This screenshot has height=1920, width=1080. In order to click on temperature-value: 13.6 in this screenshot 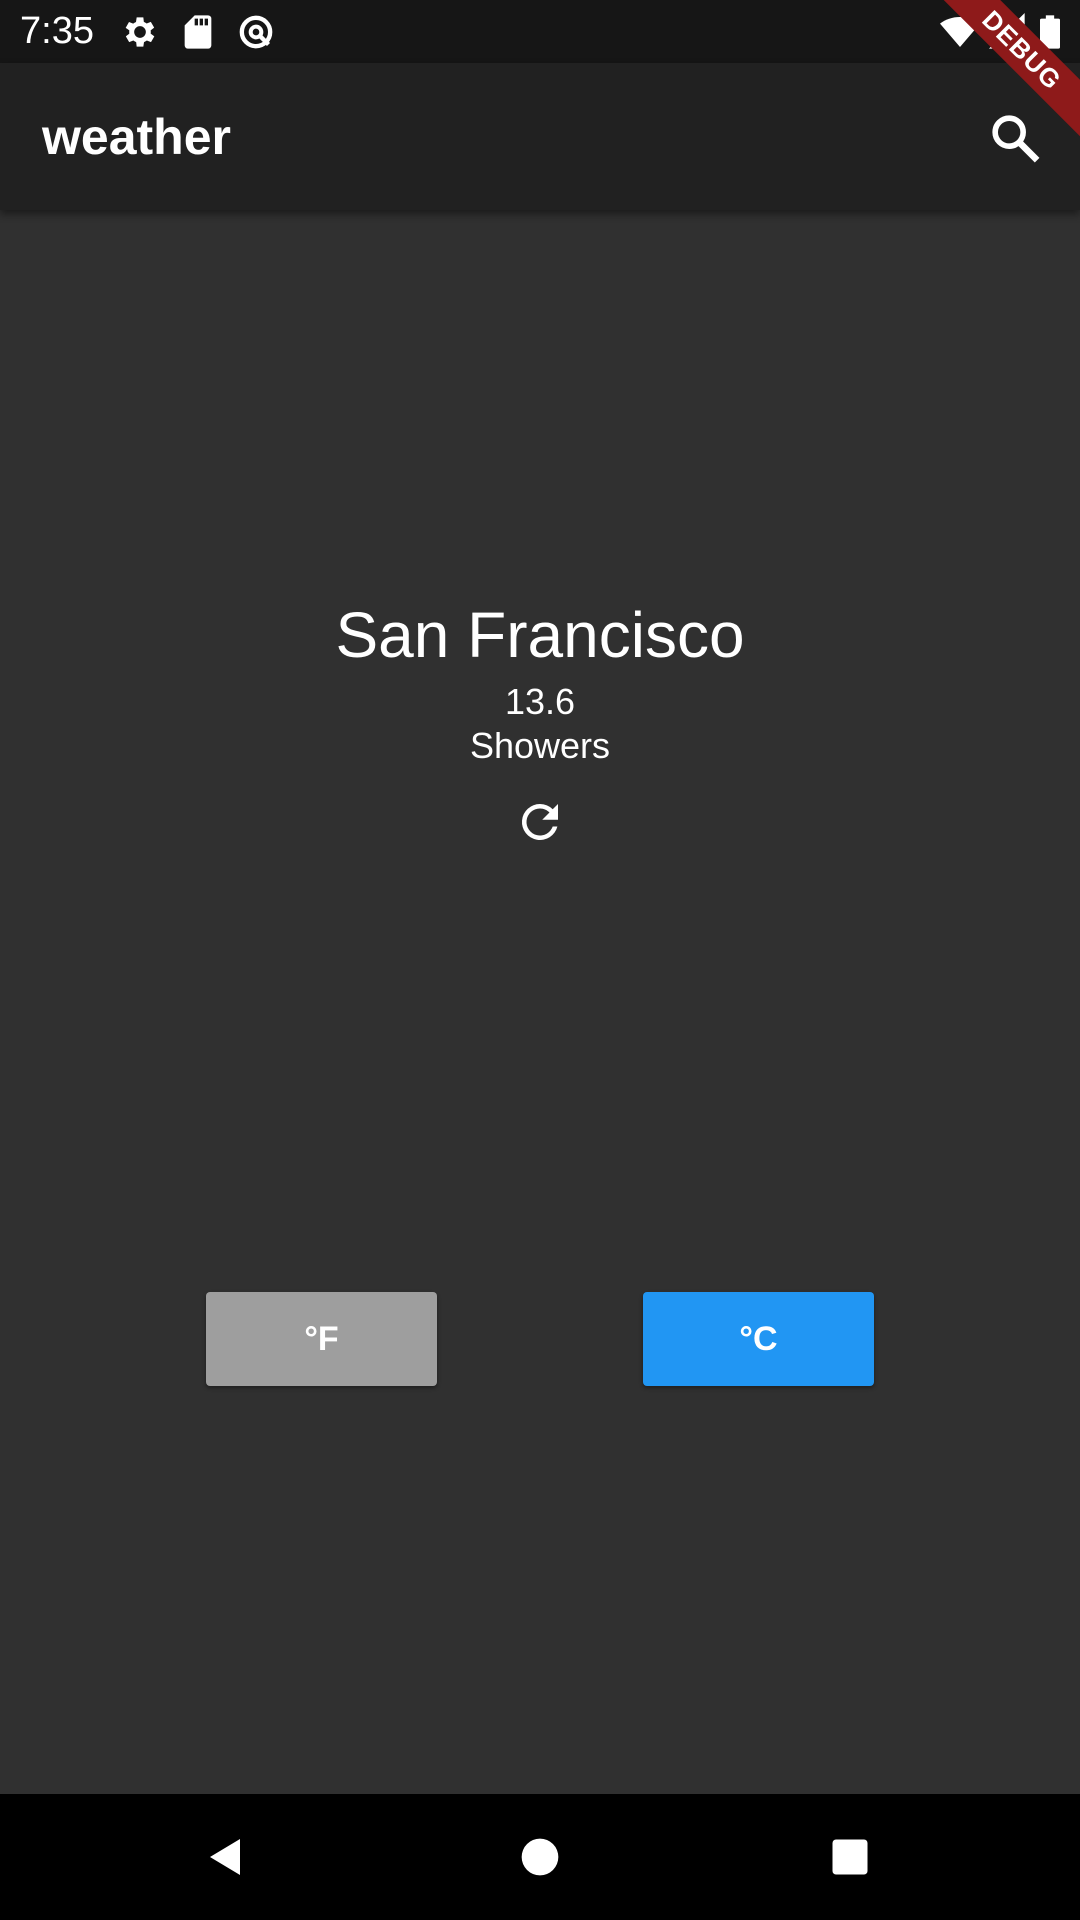, I will do `click(540, 701)`.